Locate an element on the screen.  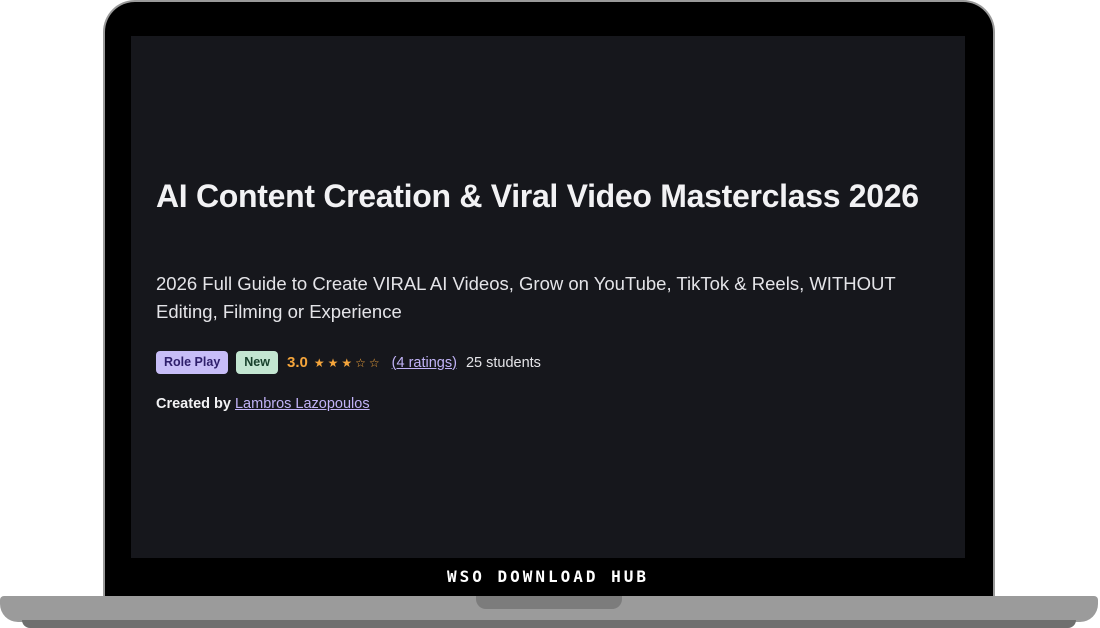
ratings-link: (4 ratings) is located at coordinates (424, 363).